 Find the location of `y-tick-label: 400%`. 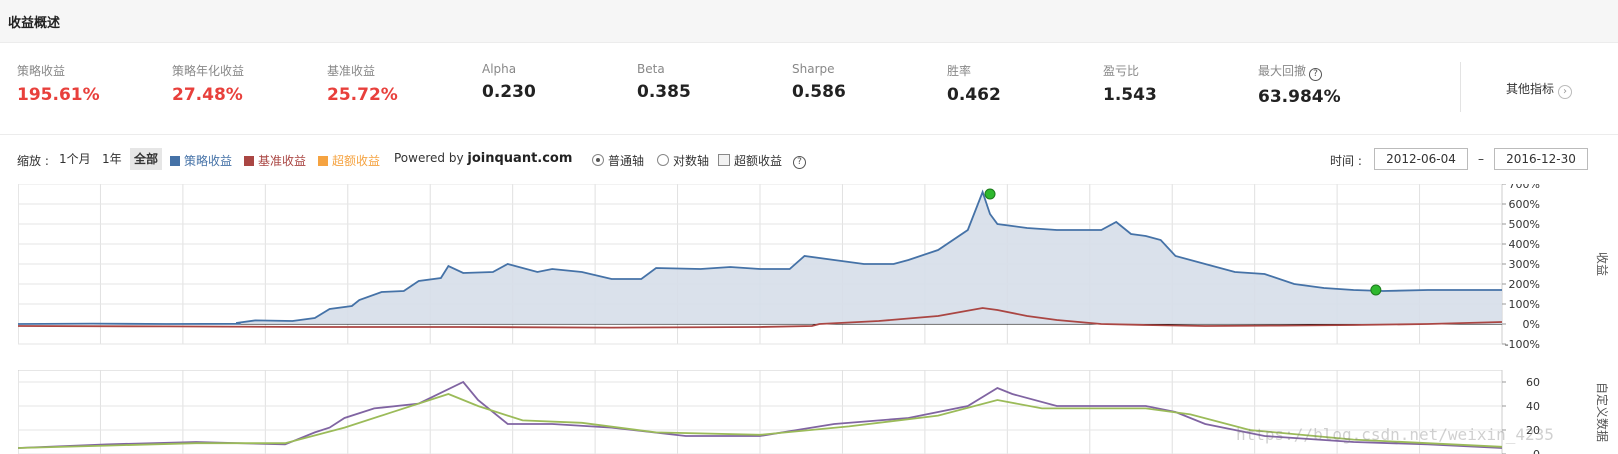

y-tick-label: 400% is located at coordinates (1524, 244).